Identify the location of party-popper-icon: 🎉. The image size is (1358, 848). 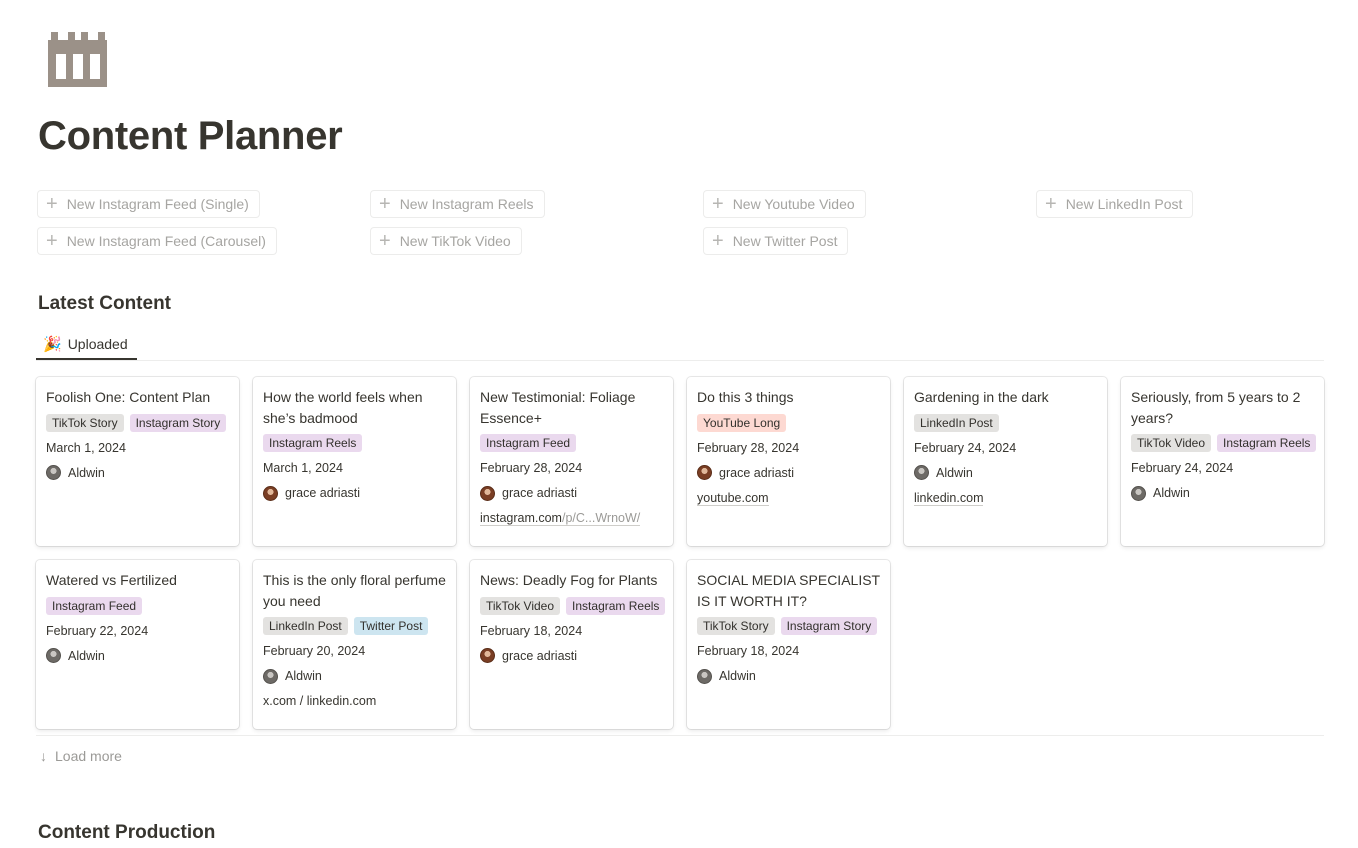
(52, 344).